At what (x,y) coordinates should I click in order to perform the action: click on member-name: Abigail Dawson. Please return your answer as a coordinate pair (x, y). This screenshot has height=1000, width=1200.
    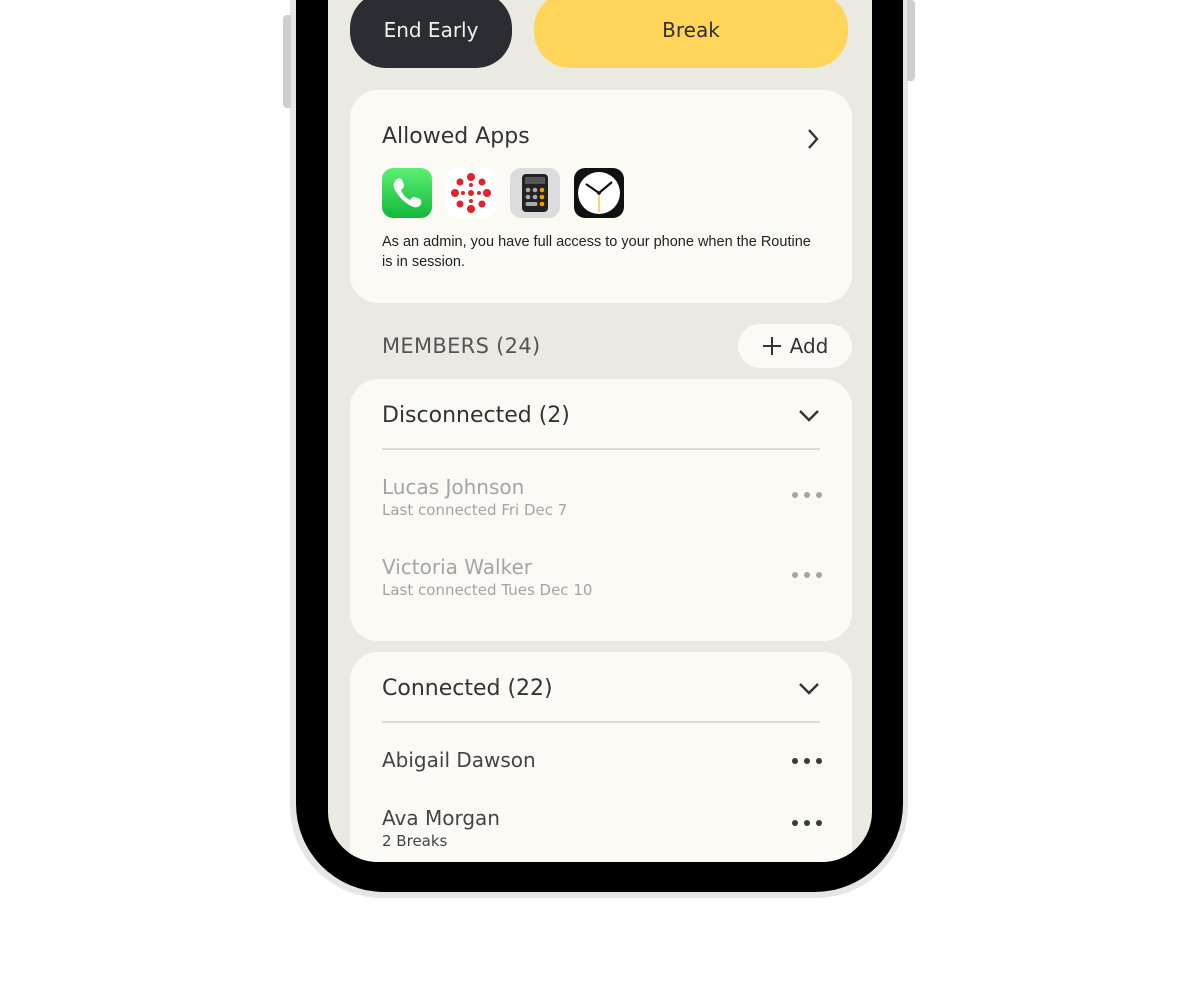
    Looking at the image, I should click on (459, 760).